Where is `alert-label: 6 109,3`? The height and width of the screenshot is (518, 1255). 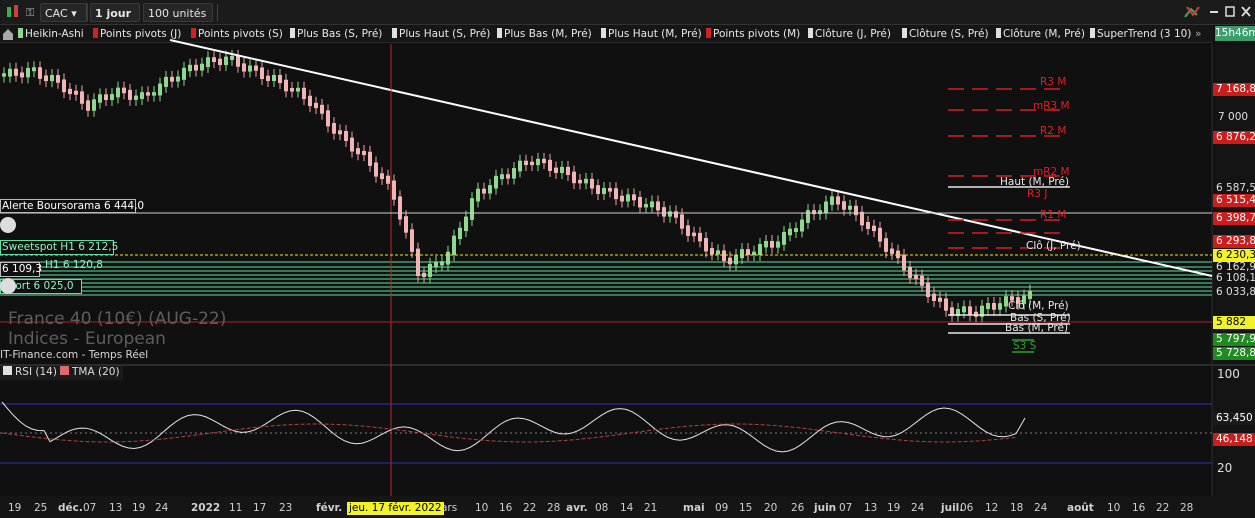 alert-label: 6 109,3 is located at coordinates (21, 269).